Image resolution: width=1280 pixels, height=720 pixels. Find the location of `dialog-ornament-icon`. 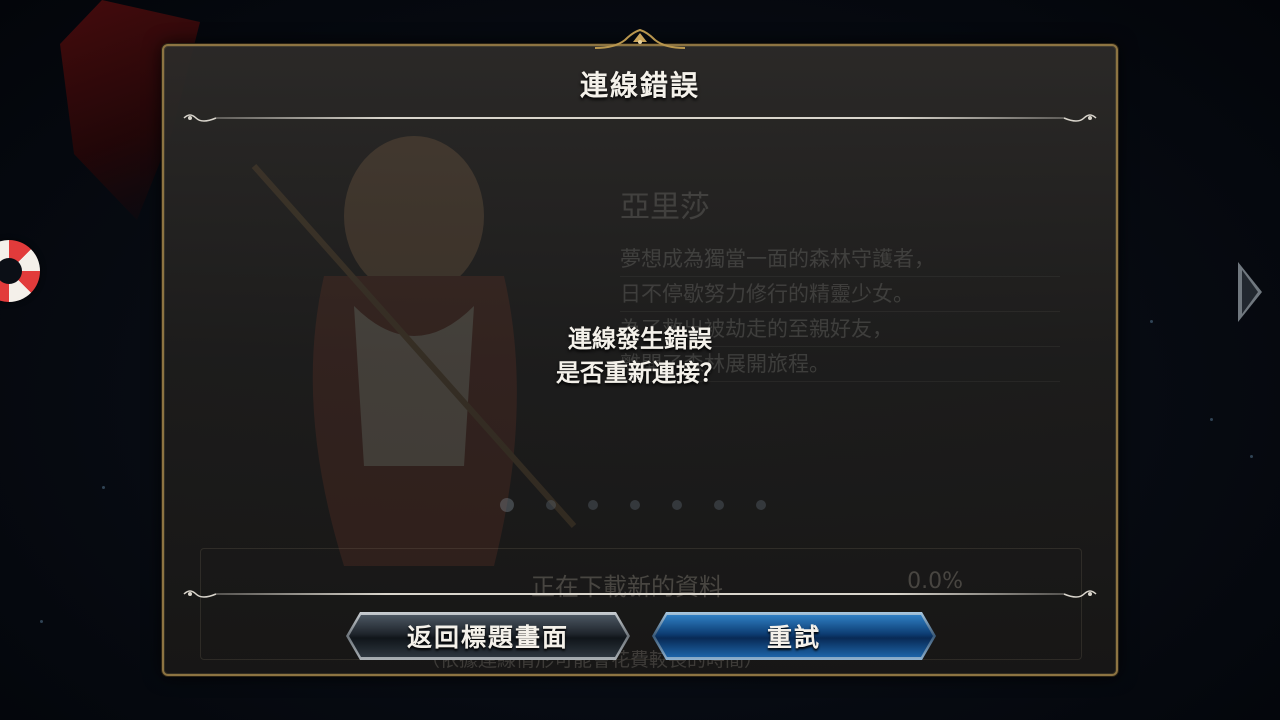

dialog-ornament-icon is located at coordinates (640, 38).